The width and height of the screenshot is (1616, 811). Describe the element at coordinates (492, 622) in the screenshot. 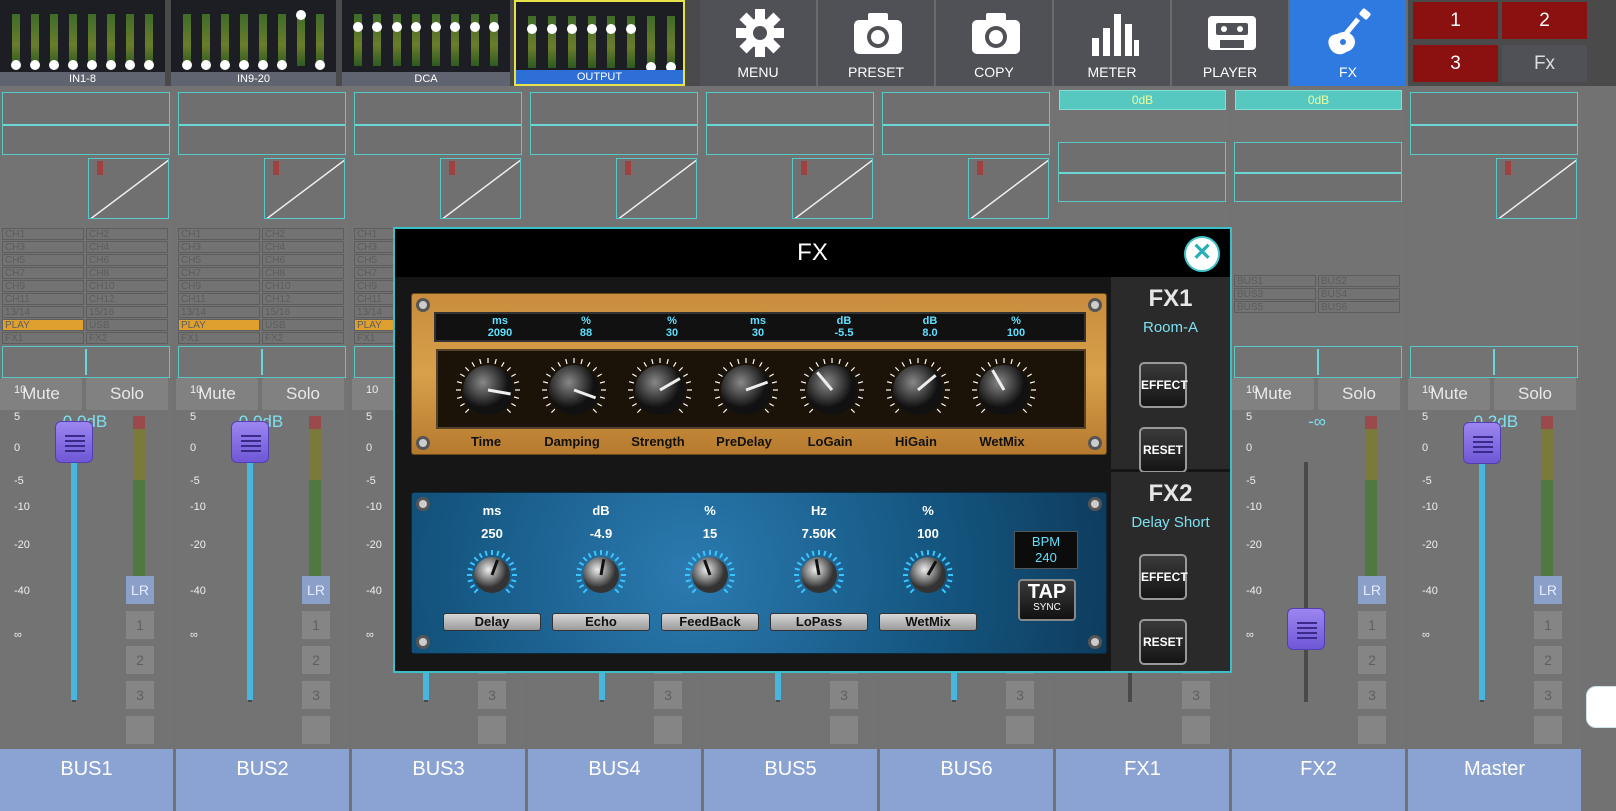

I see `fx2-param-label: Delay` at that location.